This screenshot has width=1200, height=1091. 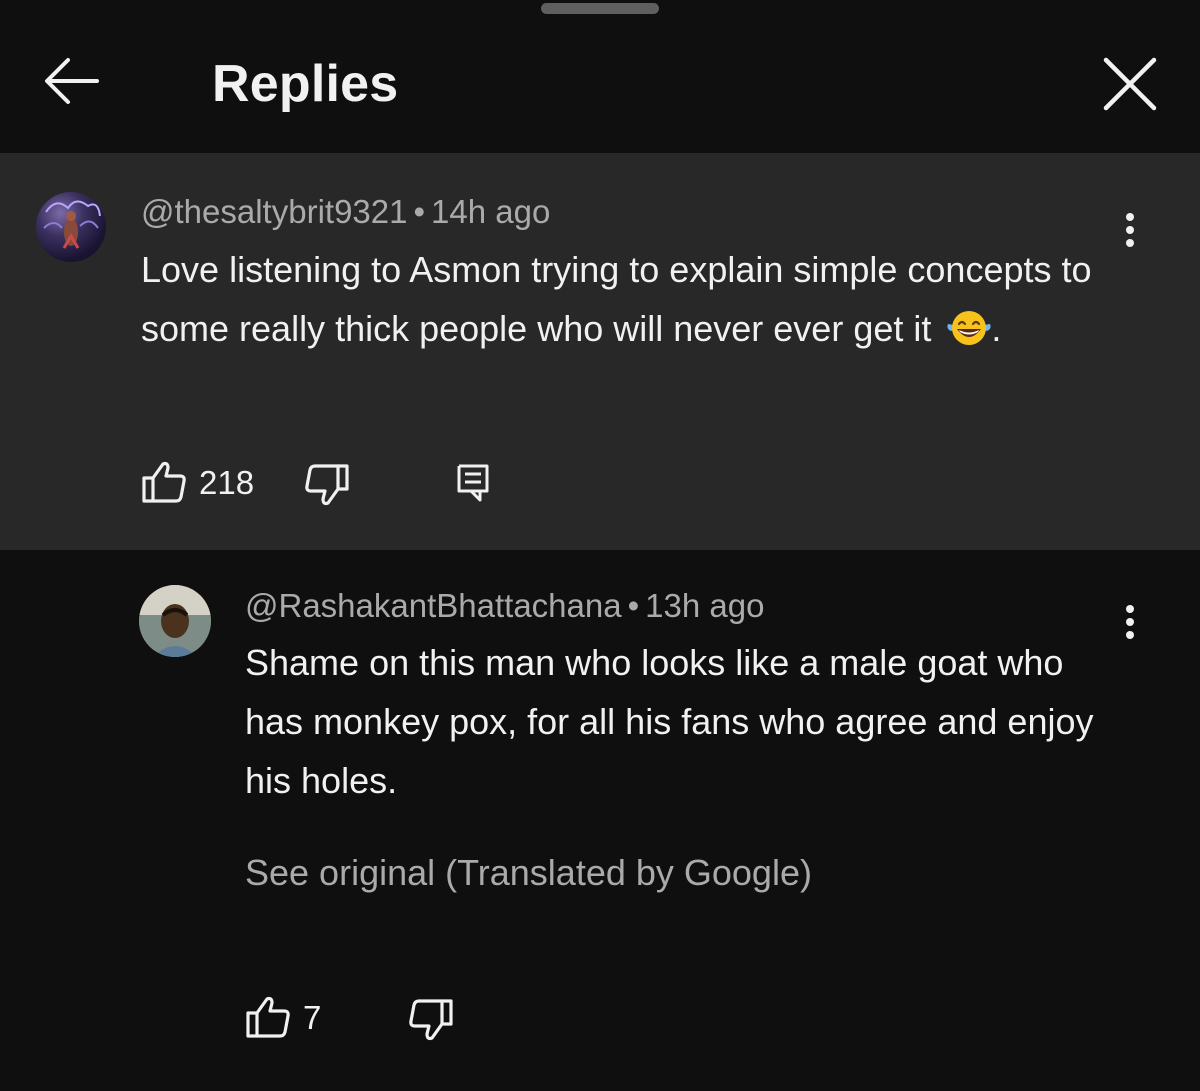 I want to click on arrow-left-icon, so click(x=72, y=81).